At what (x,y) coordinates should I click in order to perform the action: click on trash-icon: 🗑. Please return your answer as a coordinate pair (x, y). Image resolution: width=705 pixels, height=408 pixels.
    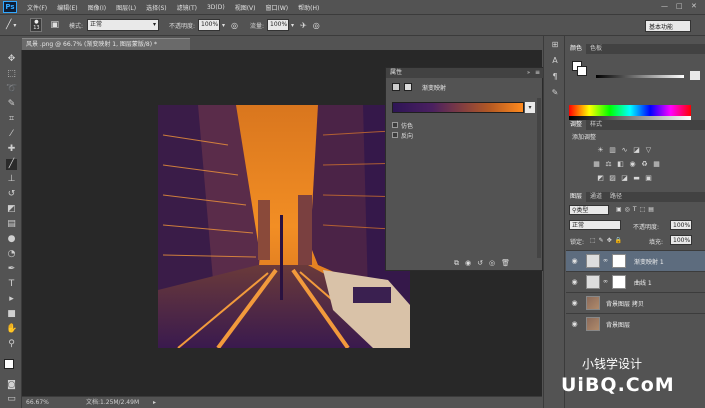
    Looking at the image, I should click on (505, 263).